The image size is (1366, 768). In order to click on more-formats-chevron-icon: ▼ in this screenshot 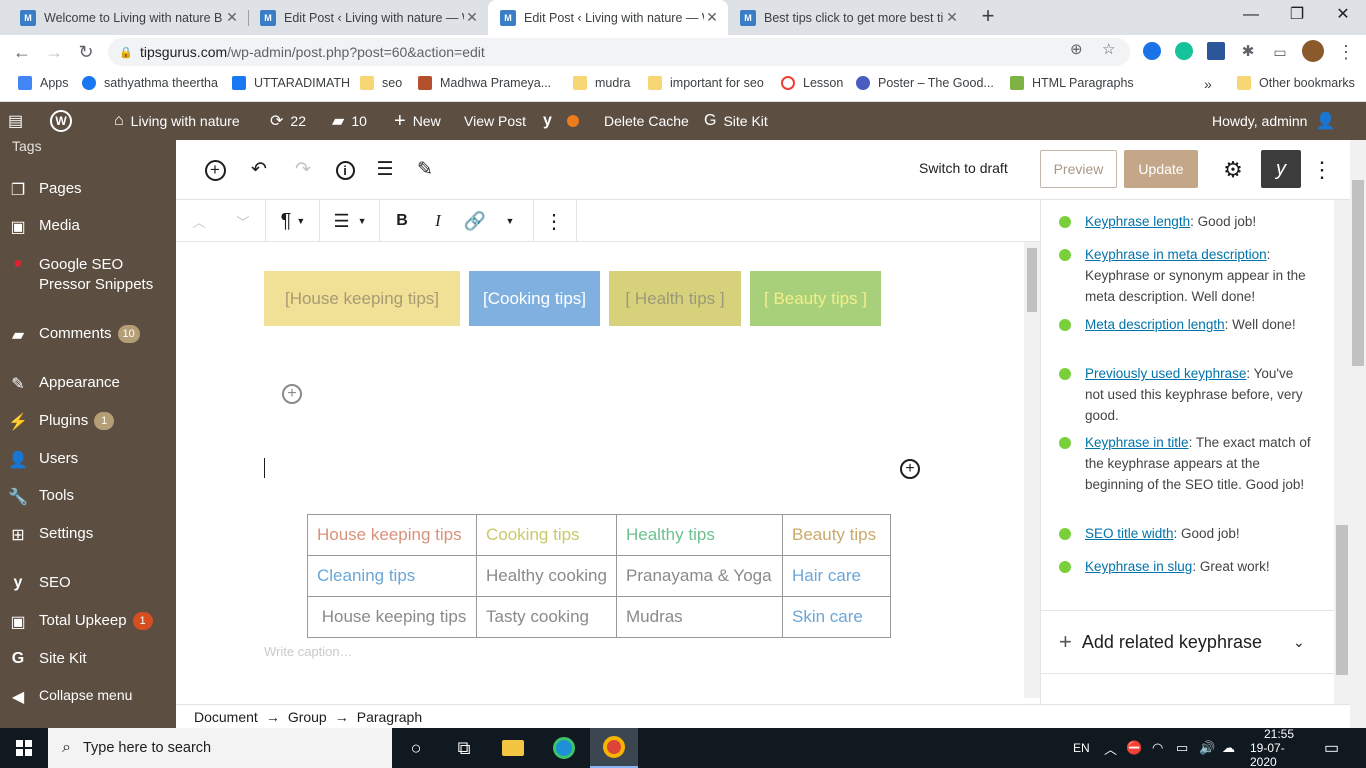, I will do `click(510, 221)`.